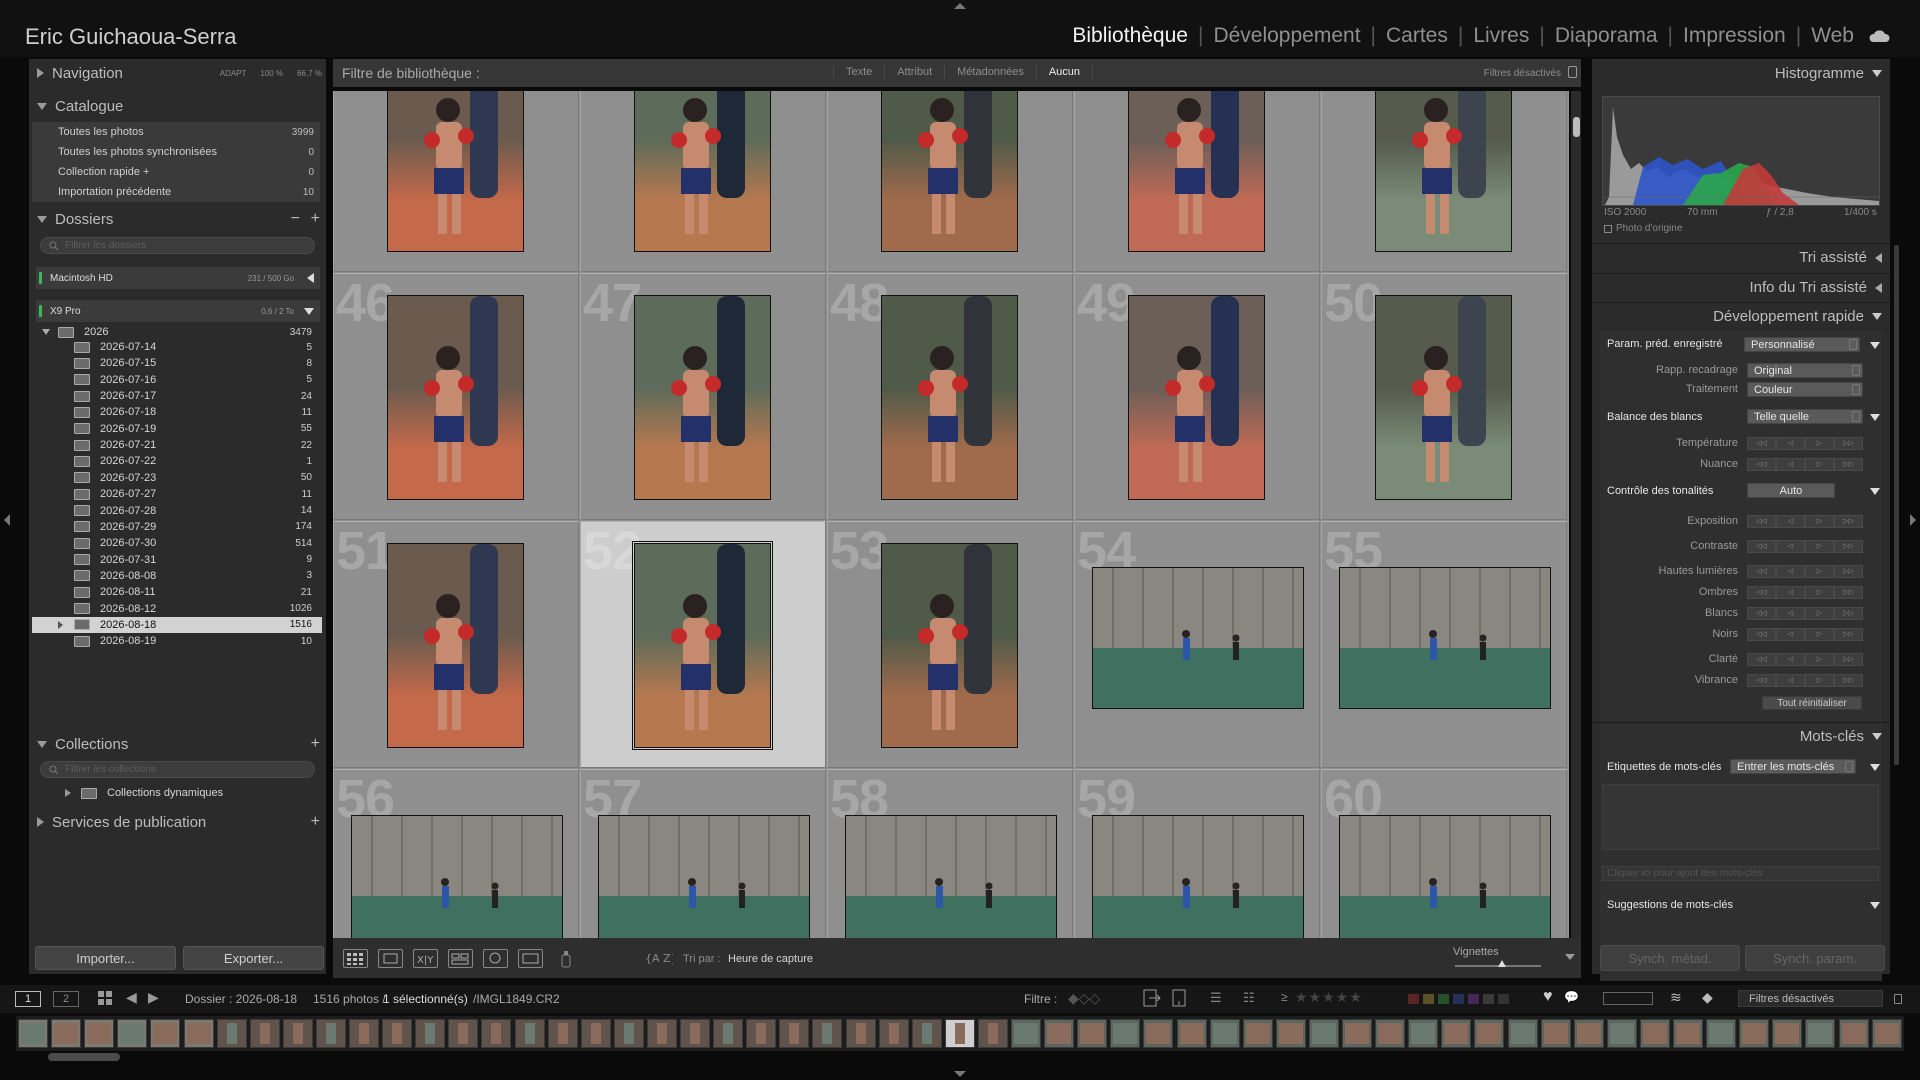 The width and height of the screenshot is (1920, 1080). What do you see at coordinates (310, 278) in the screenshot?
I see `volume-collapse-icon` at bounding box center [310, 278].